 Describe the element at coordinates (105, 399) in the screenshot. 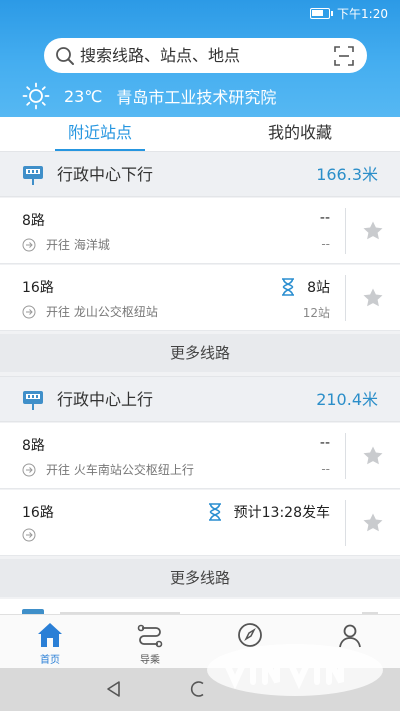

I see `station-name: 行政中心上行` at that location.